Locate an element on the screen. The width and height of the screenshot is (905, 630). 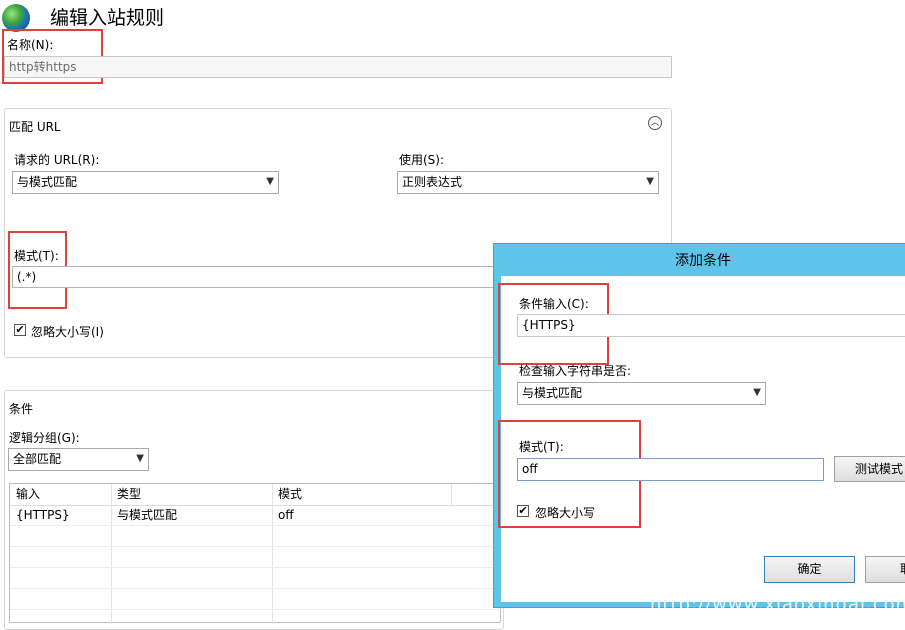
logical-group-label: 逻辑分组(G): is located at coordinates (44, 438).